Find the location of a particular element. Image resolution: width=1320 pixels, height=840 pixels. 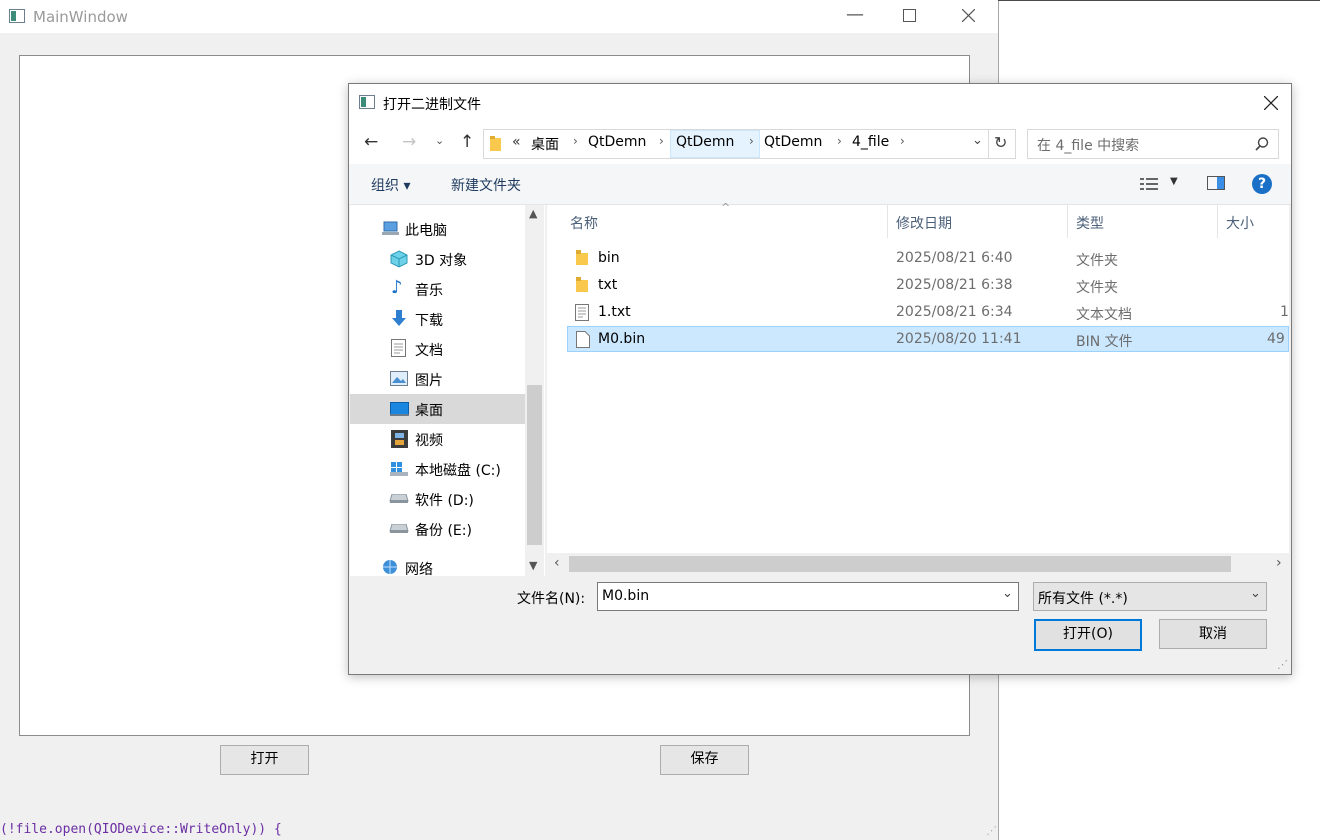

file-type-filter: 所有文件 (*.*) ⌄ is located at coordinates (1150, 596).